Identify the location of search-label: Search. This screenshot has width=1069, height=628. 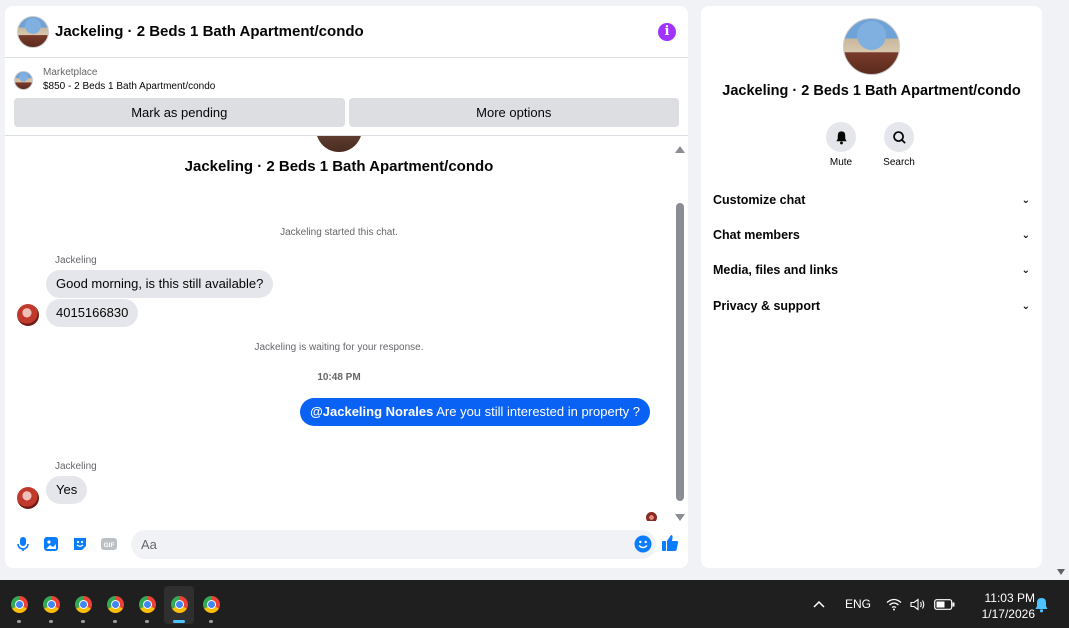
(899, 162).